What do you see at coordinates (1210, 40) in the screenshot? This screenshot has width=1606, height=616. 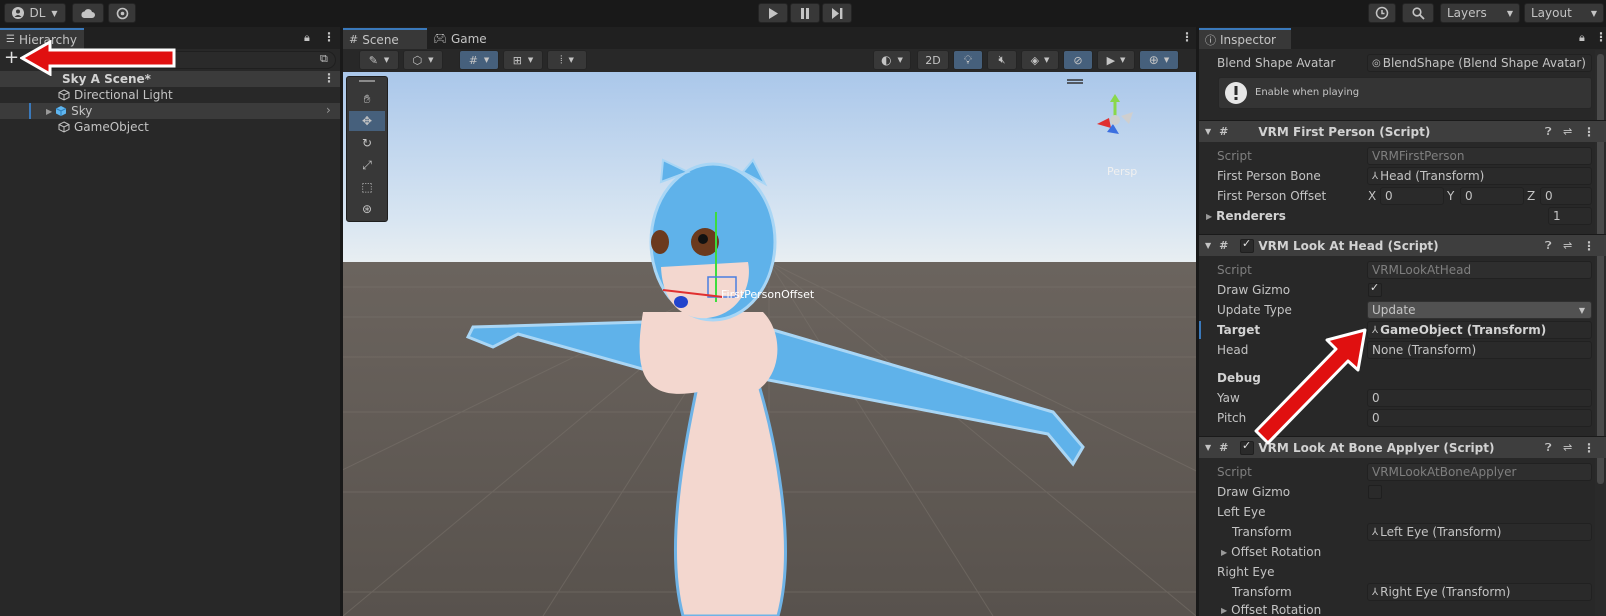 I see `info-icon: ⓘ` at bounding box center [1210, 40].